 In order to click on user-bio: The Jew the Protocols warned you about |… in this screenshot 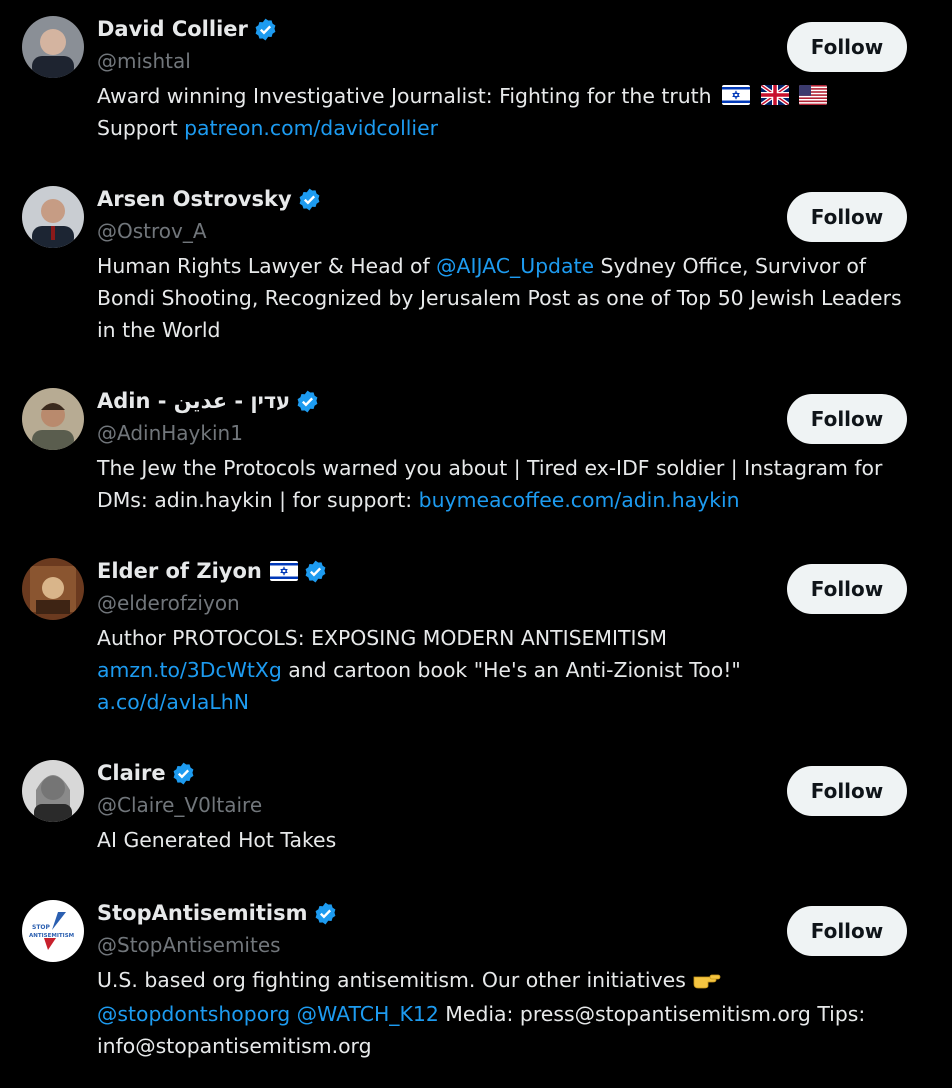, I will do `click(490, 484)`.